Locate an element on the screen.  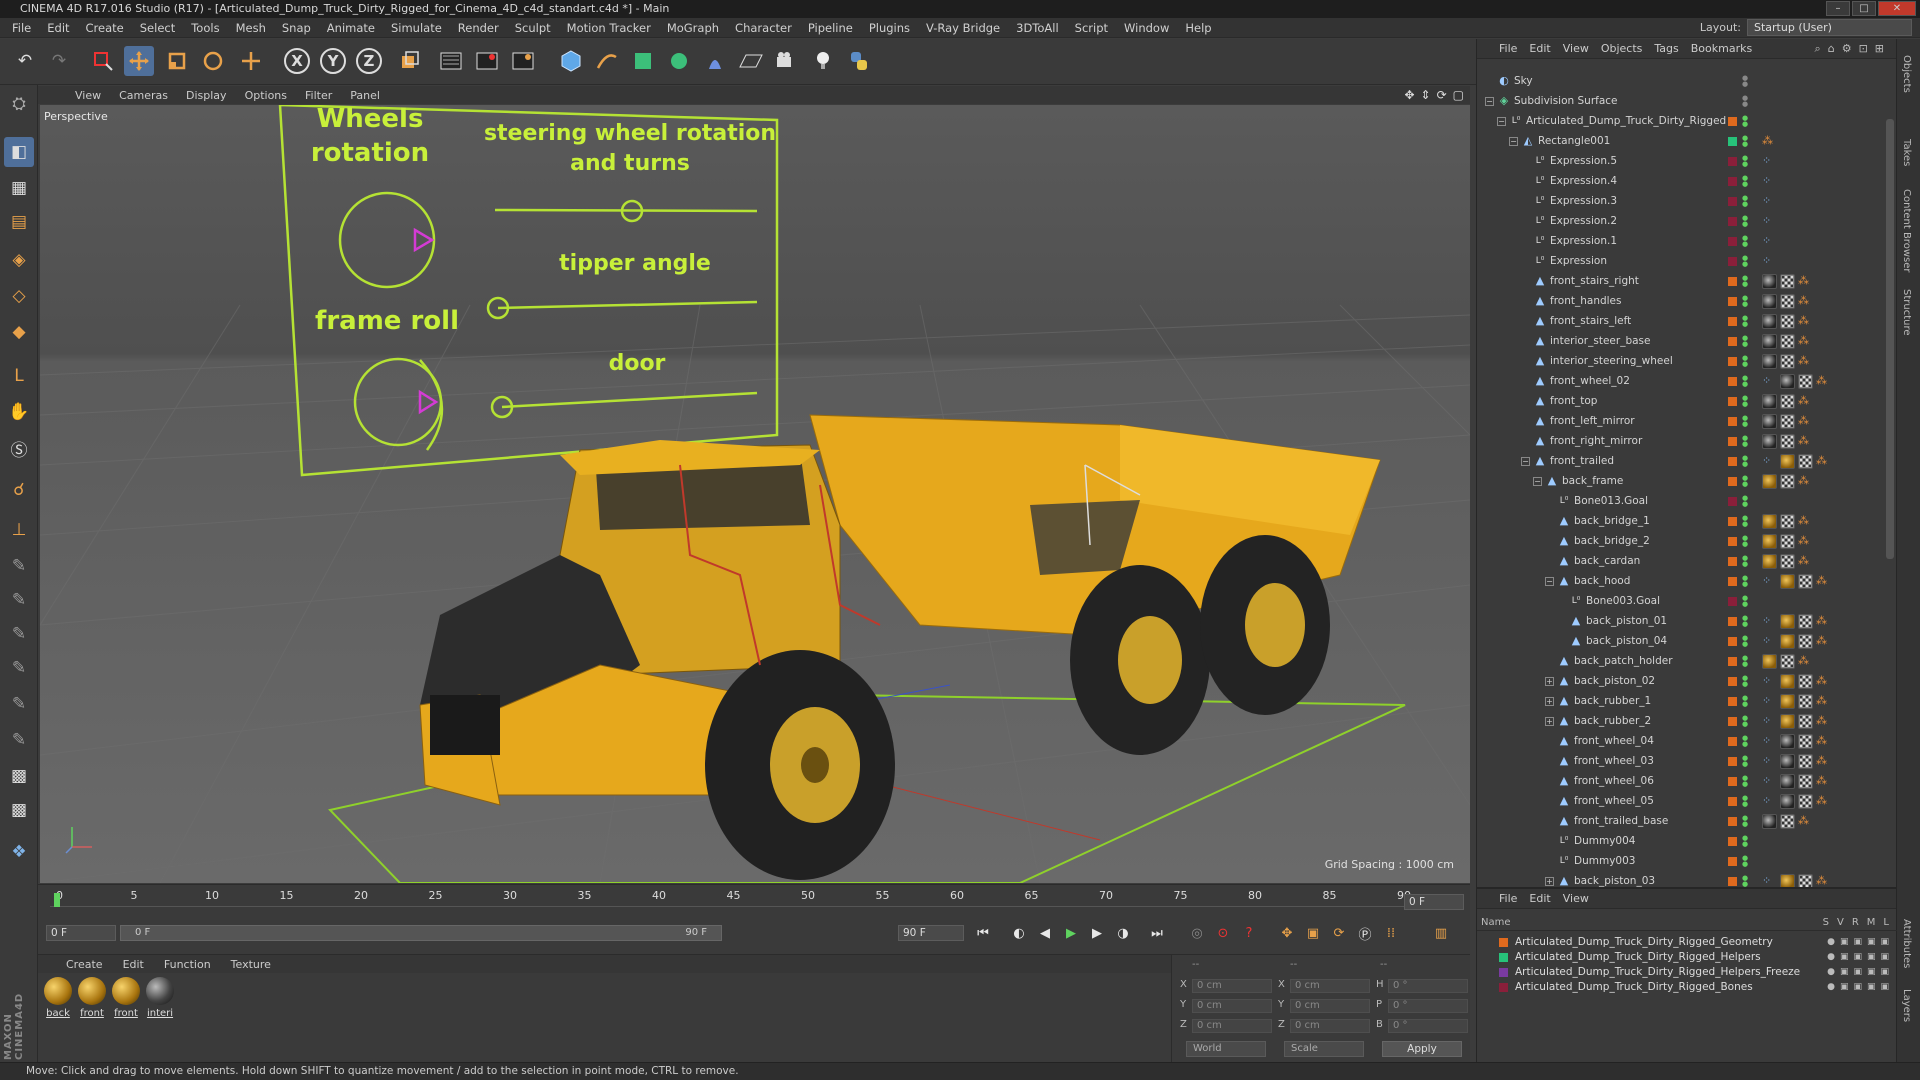
workplane-axis-icon: ⊥ is located at coordinates (19, 530).